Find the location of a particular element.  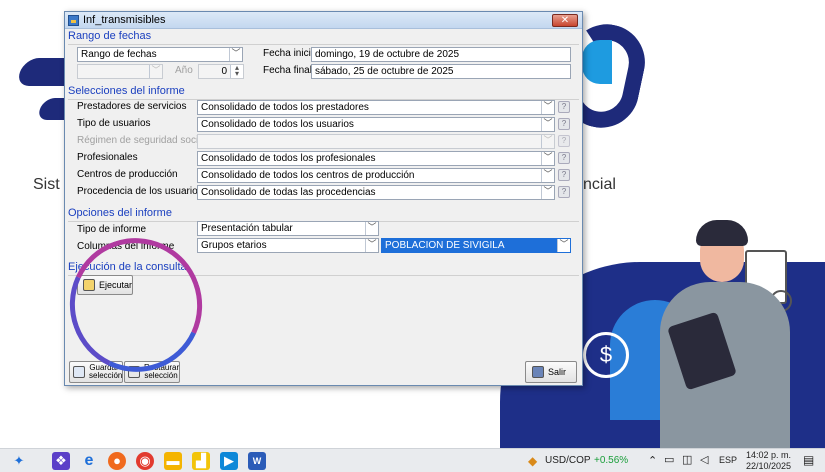

sticky-app-icon: ▟ is located at coordinates (201, 460).